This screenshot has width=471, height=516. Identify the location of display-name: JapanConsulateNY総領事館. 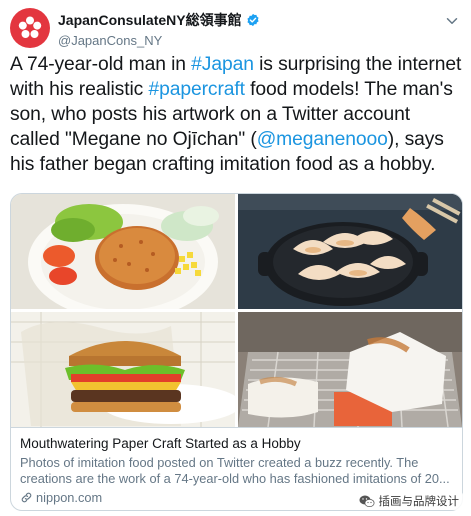
(150, 20).